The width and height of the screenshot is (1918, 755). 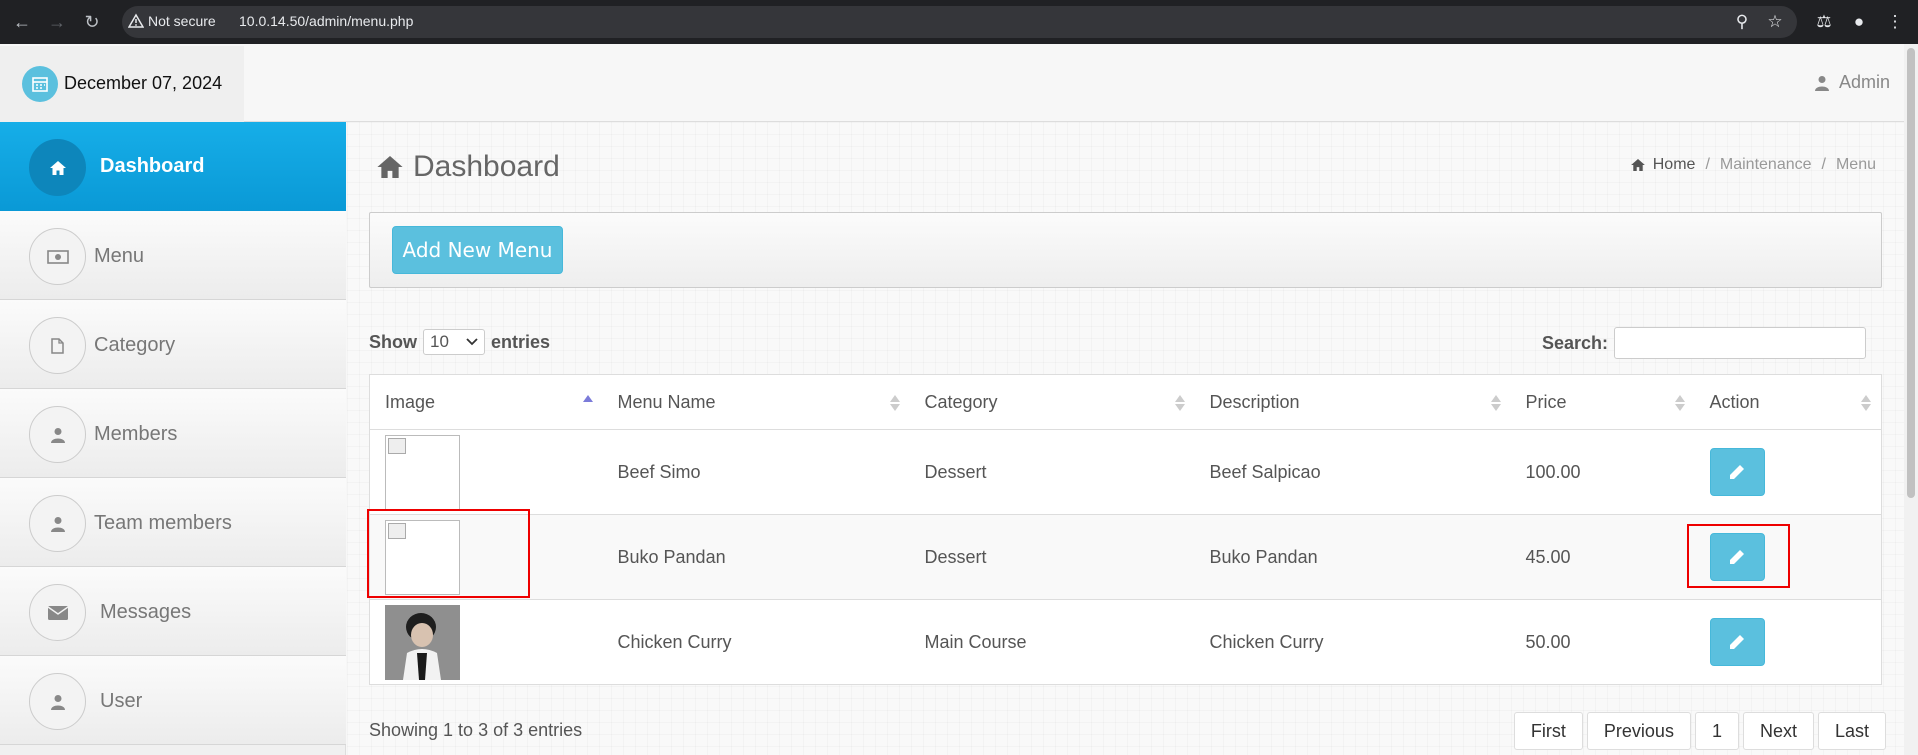 I want to click on date-box: December 07, 2024, so click(x=122, y=84).